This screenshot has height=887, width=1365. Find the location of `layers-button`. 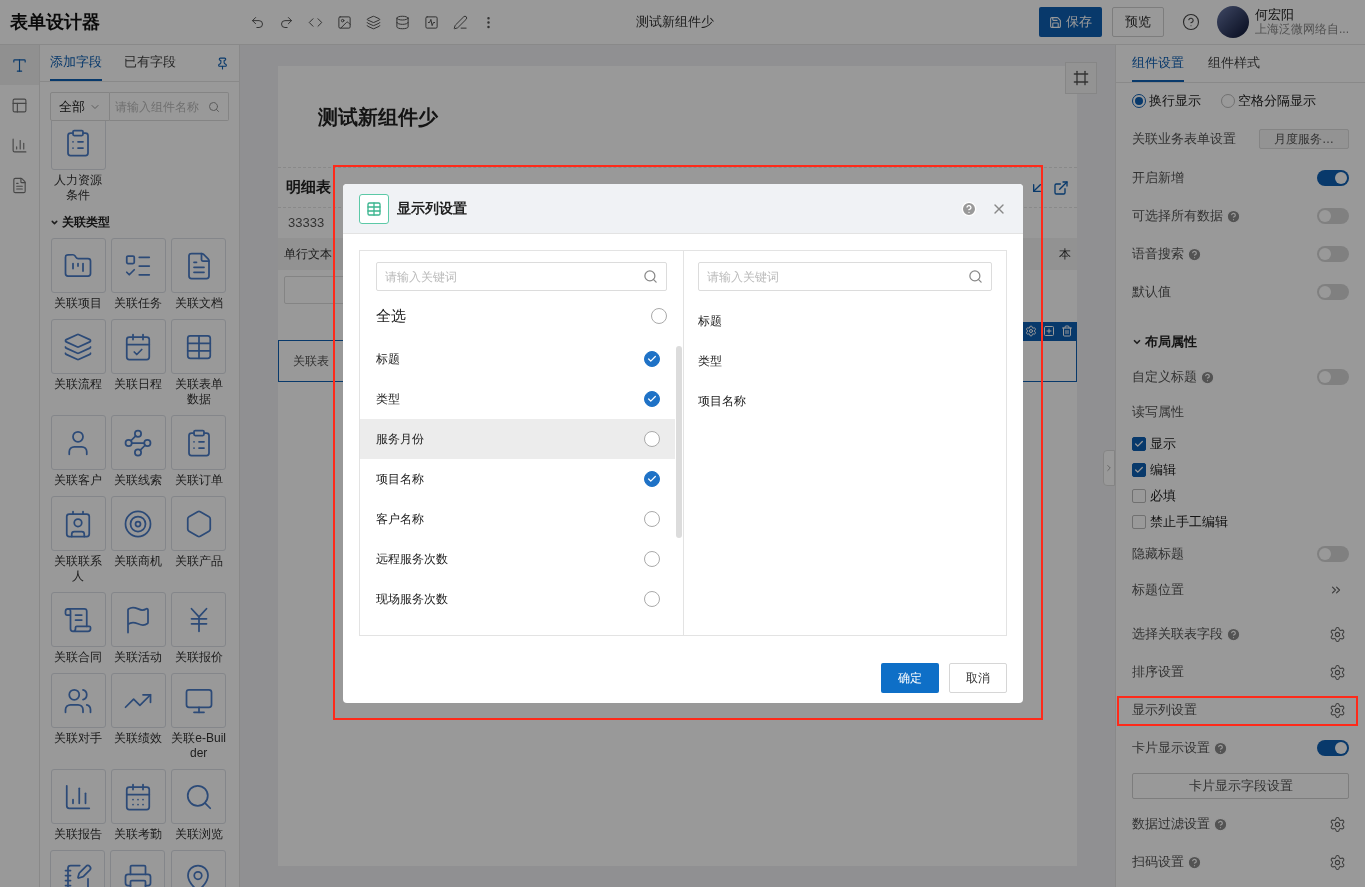

layers-button is located at coordinates (373, 22).